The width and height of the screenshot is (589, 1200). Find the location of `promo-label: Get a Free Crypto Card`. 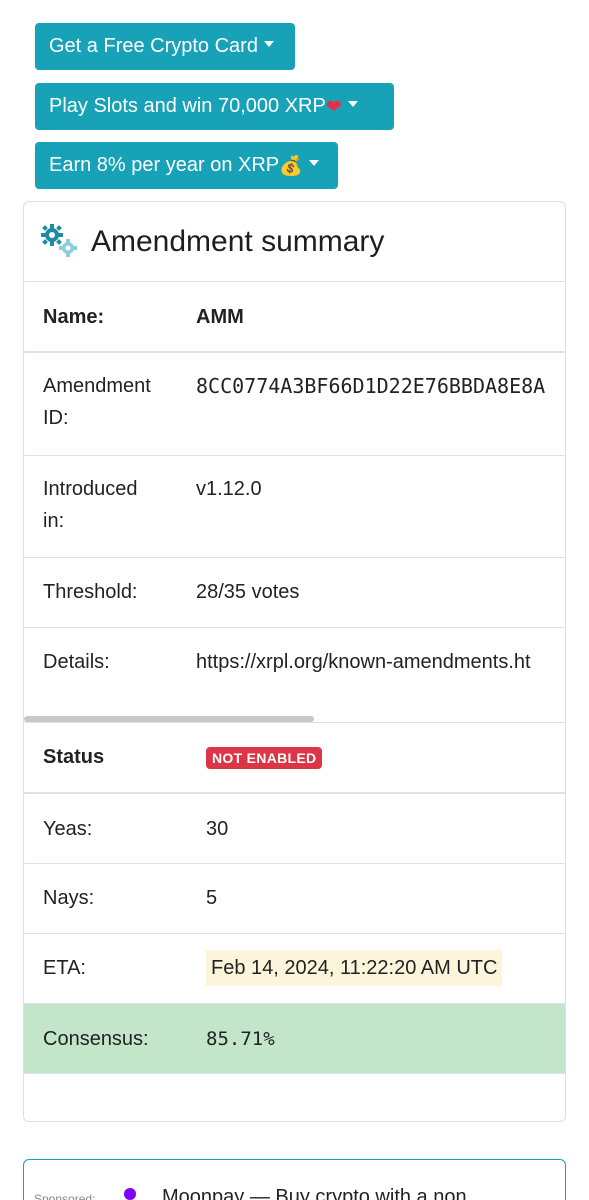

promo-label: Get a Free Crypto Card is located at coordinates (153, 46).